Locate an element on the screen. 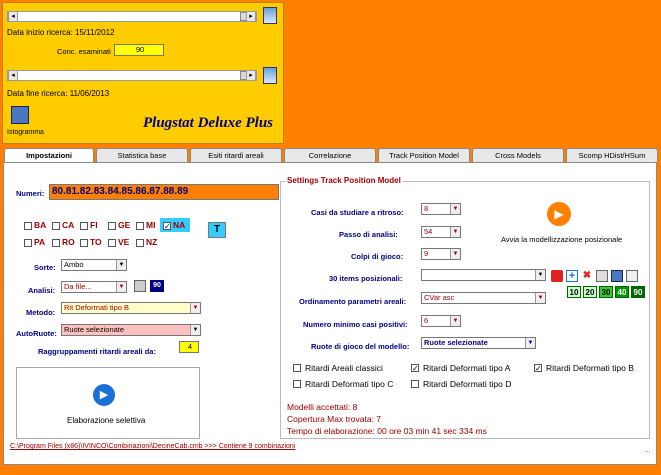 The height and width of the screenshot is (475, 661). histogram-icon is located at coordinates (20, 115).